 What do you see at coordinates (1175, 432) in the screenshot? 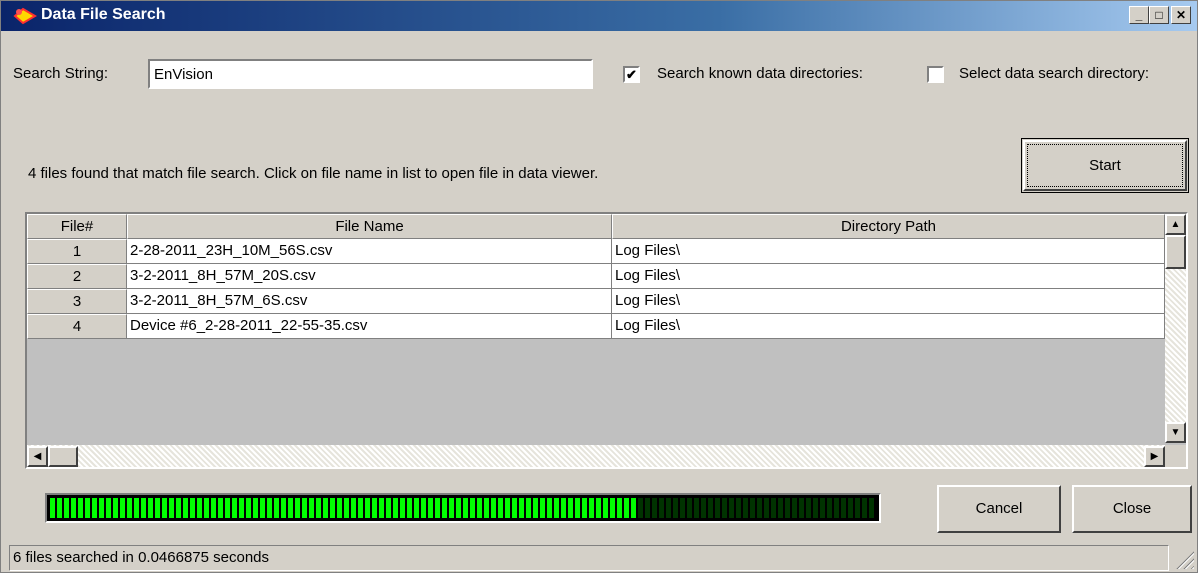
I see `scroll-down-icon: ▼` at bounding box center [1175, 432].